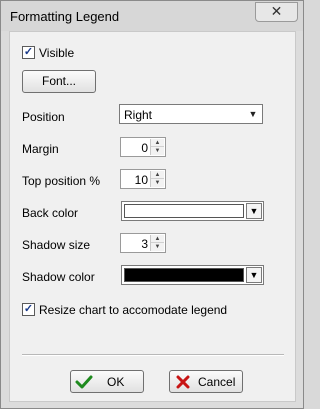  I want to click on x-icon, so click(183, 382).